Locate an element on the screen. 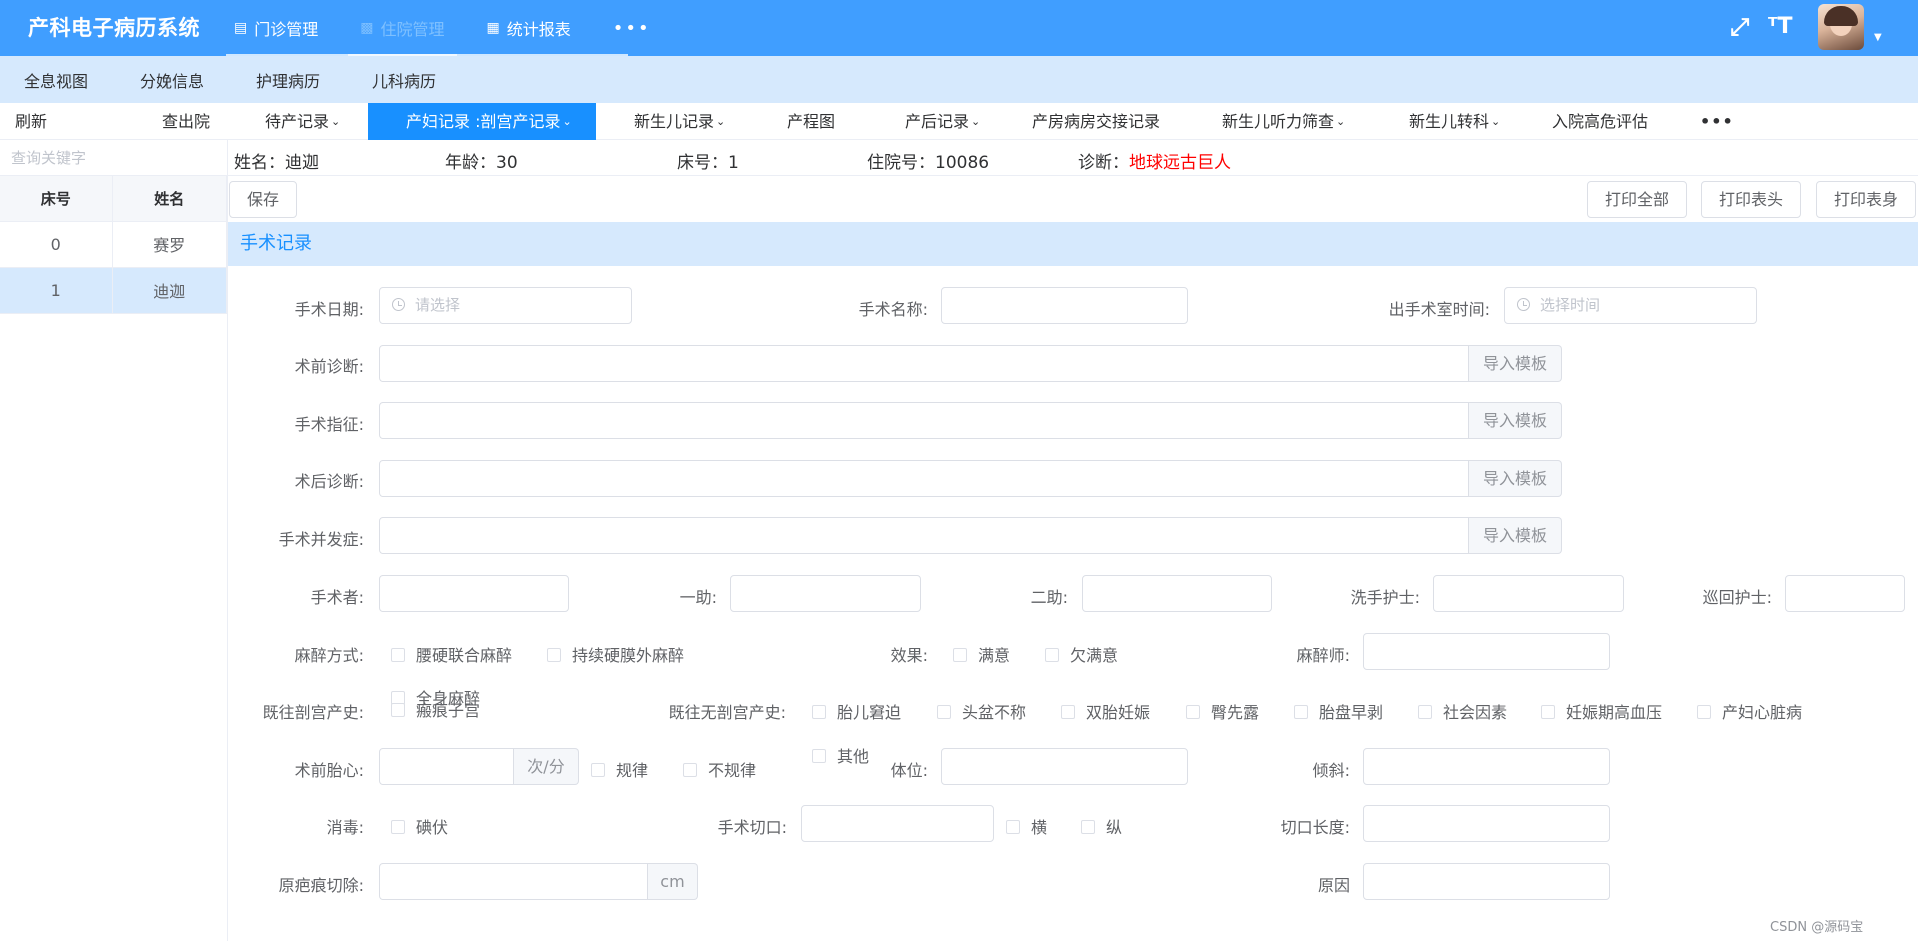 The height and width of the screenshot is (941, 1918). scar-excision-unit: cm is located at coordinates (673, 881).